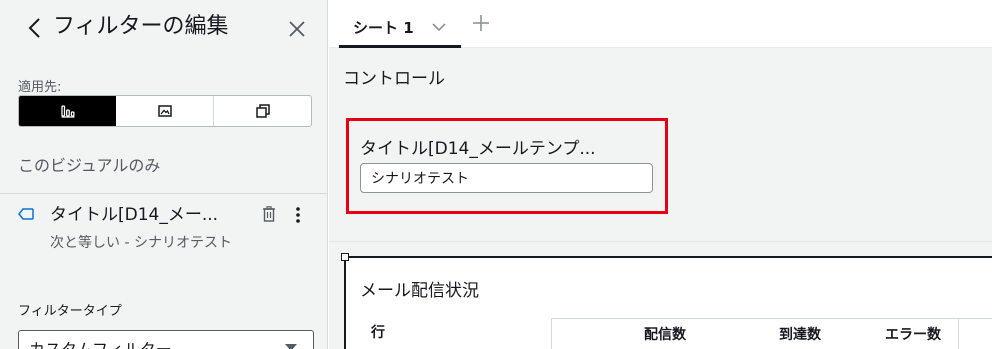  I want to click on apply-sheet-button, so click(164, 111).